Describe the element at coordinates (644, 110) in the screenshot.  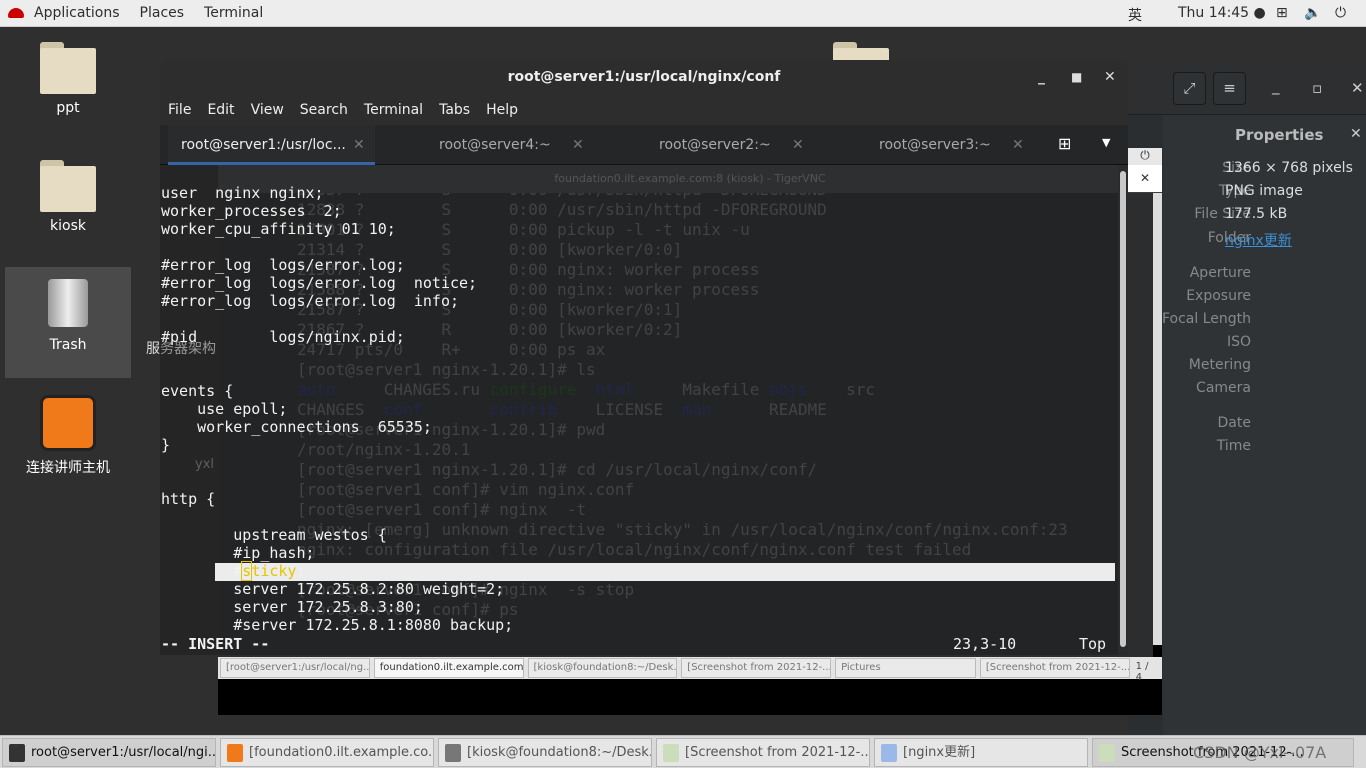
I see `menu-bar: File Edit View Search Terminal Tabs Help` at that location.